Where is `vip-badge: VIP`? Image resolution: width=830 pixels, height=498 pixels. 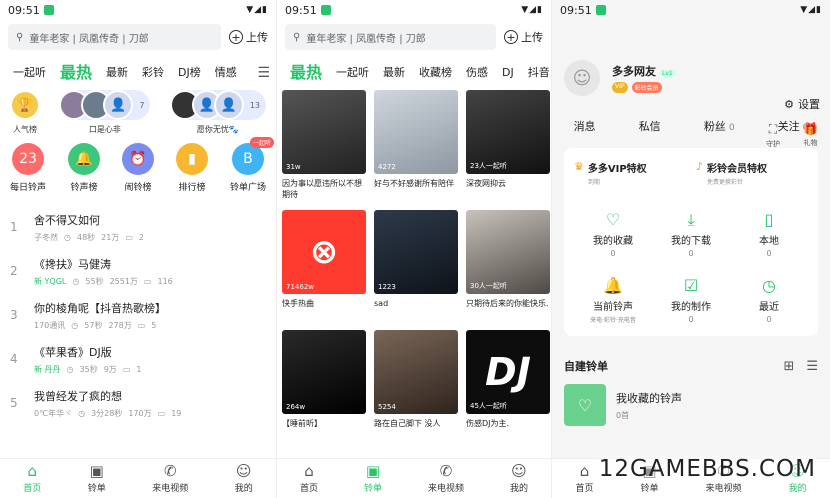 vip-badge: VIP is located at coordinates (620, 87).